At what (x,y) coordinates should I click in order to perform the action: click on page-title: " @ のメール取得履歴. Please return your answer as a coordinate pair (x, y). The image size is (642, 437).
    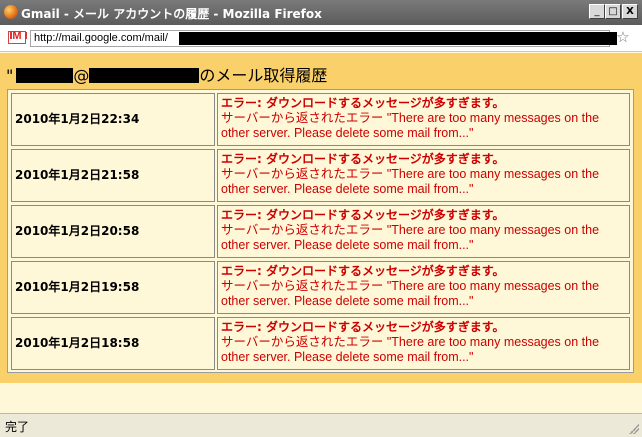
    Looking at the image, I should click on (166, 74).